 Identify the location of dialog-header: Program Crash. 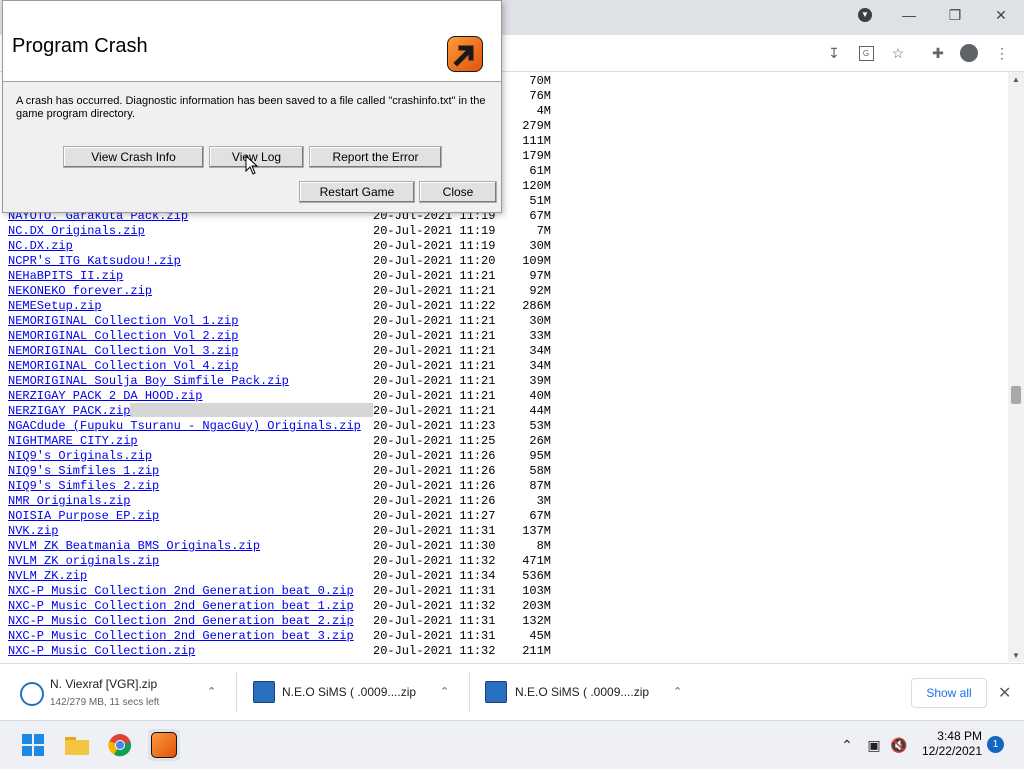
(252, 41).